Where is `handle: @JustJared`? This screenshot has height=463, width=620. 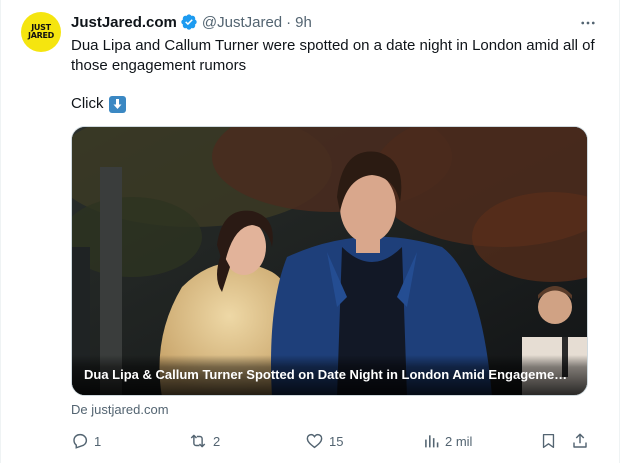 handle: @JustJared is located at coordinates (242, 22).